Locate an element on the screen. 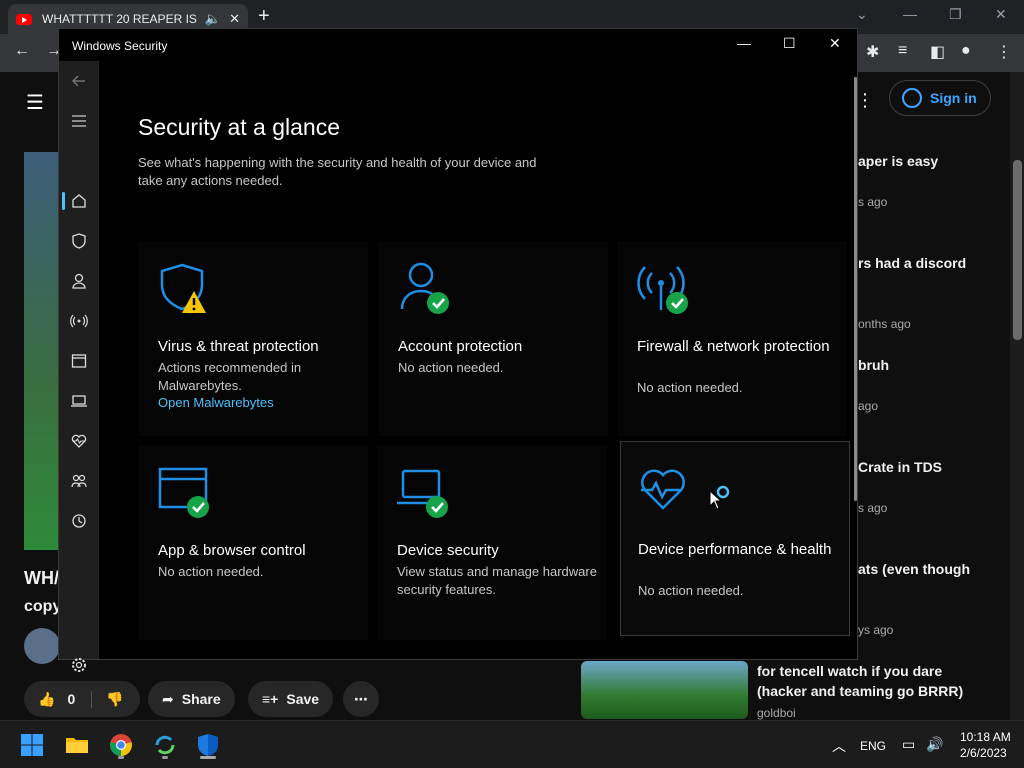 This screenshot has width=1024, height=768. laptop-check-icon is located at coordinates (422, 493).